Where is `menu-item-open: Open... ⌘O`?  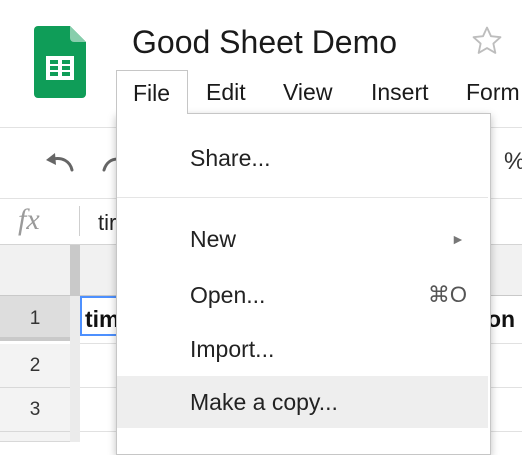
menu-item-open: Open... ⌘O is located at coordinates (302, 295).